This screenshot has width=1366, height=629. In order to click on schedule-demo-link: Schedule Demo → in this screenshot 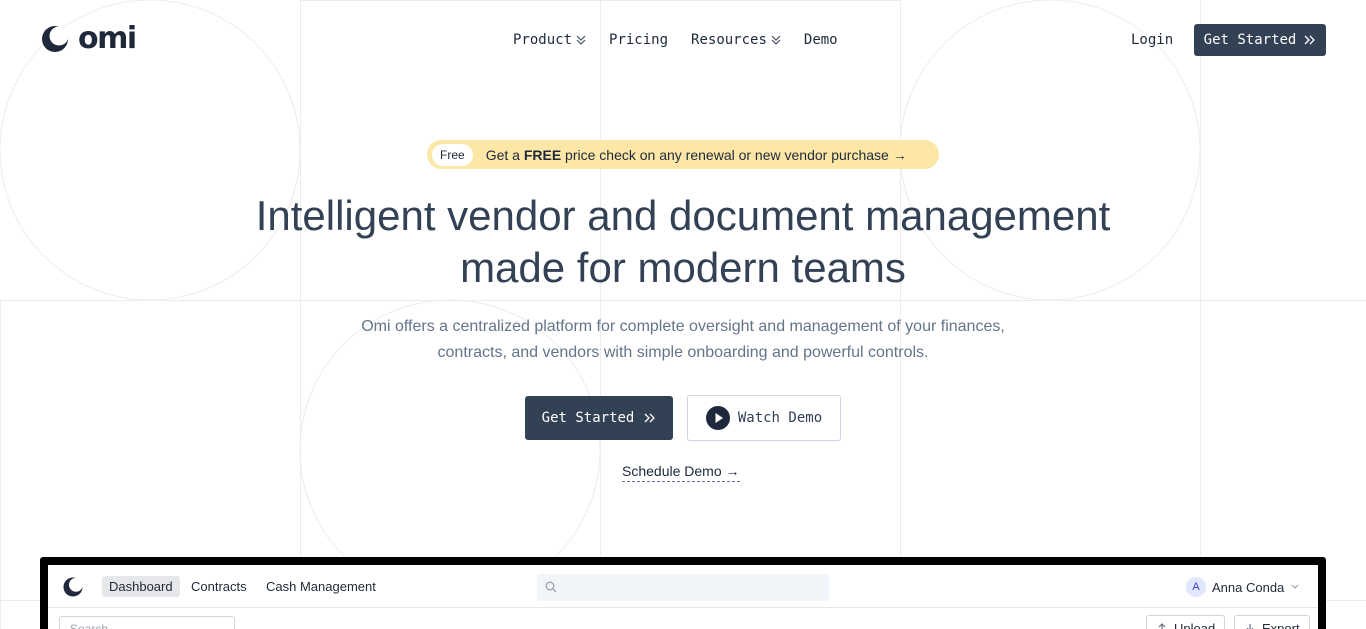, I will do `click(681, 472)`.